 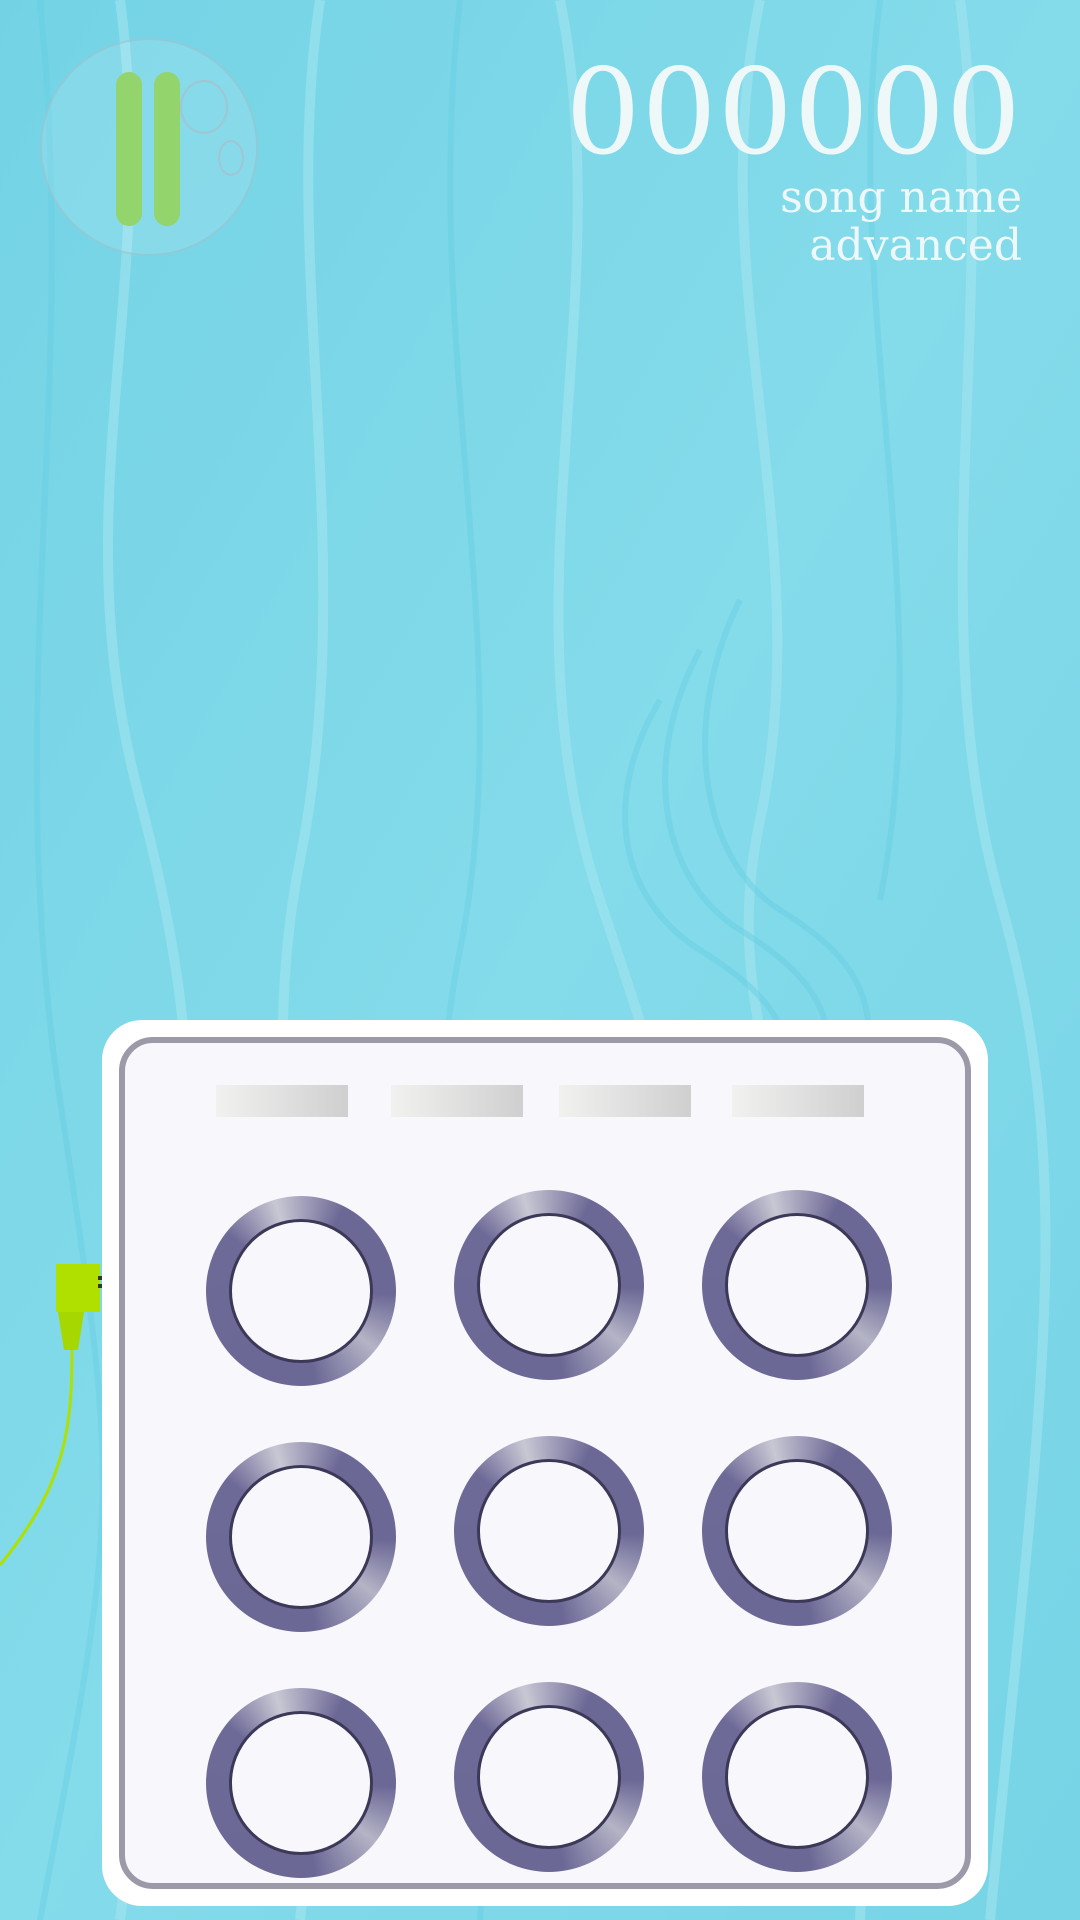 I want to click on score-panel: 000000 song name advanced, so click(x=794, y=161).